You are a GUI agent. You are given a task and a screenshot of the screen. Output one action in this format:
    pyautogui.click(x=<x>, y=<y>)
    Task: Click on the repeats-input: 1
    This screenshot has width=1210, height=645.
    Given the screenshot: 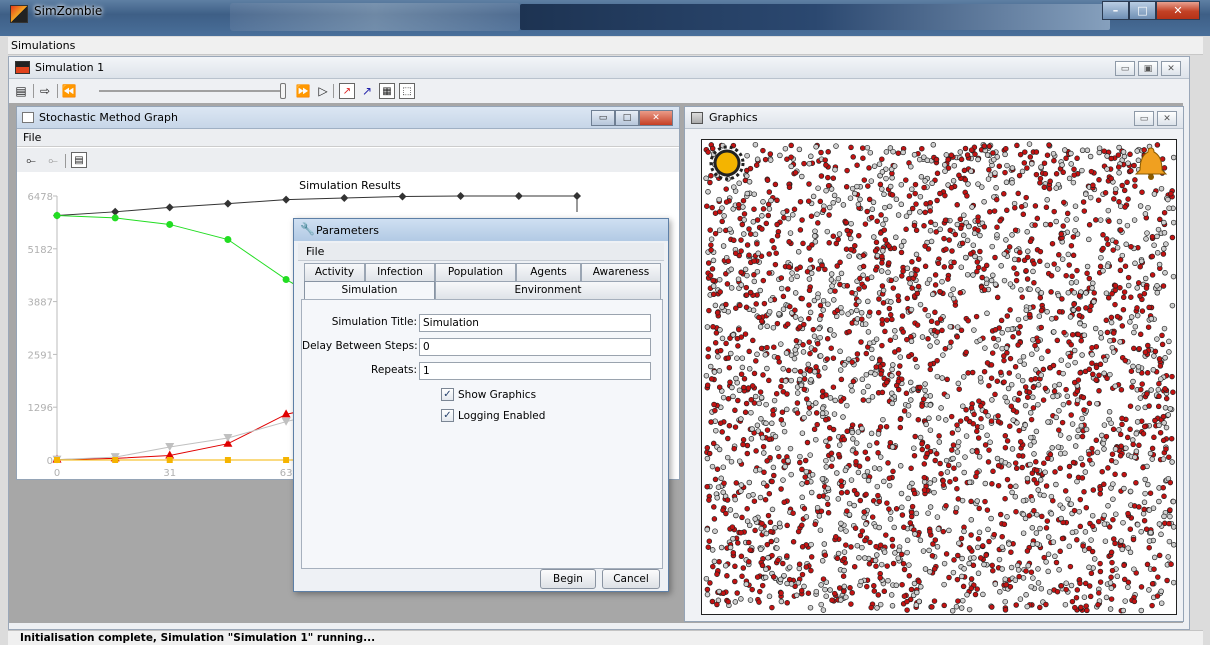 What is the action you would take?
    pyautogui.click(x=535, y=371)
    